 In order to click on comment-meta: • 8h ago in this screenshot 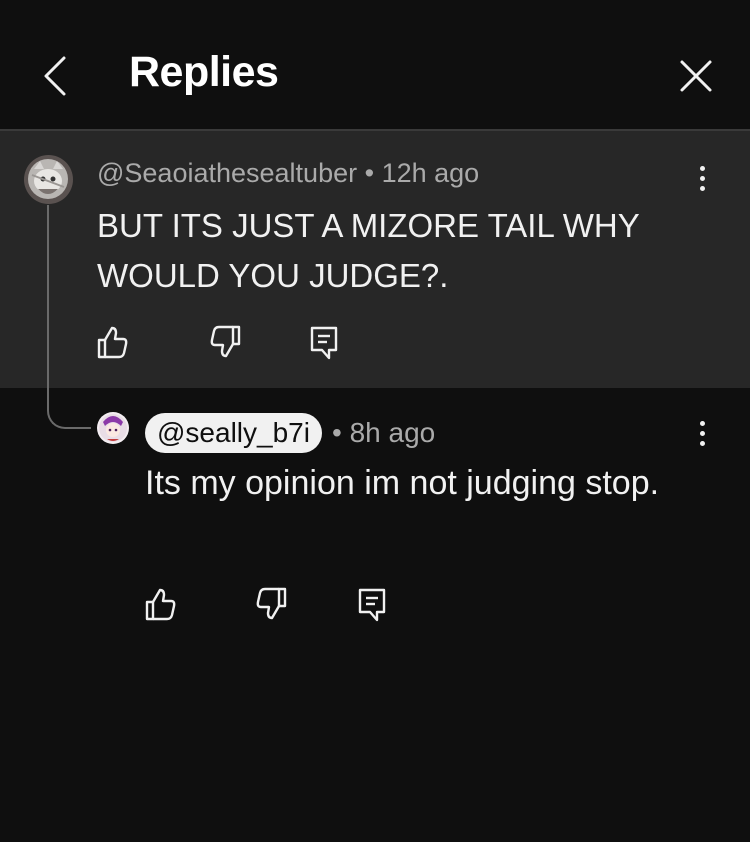, I will do `click(383, 433)`.